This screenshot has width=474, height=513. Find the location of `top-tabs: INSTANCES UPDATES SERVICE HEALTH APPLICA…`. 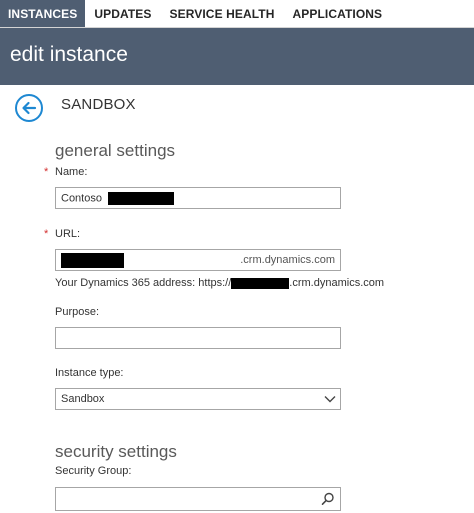

top-tabs: INSTANCES UPDATES SERVICE HEALTH APPLICA… is located at coordinates (237, 14).